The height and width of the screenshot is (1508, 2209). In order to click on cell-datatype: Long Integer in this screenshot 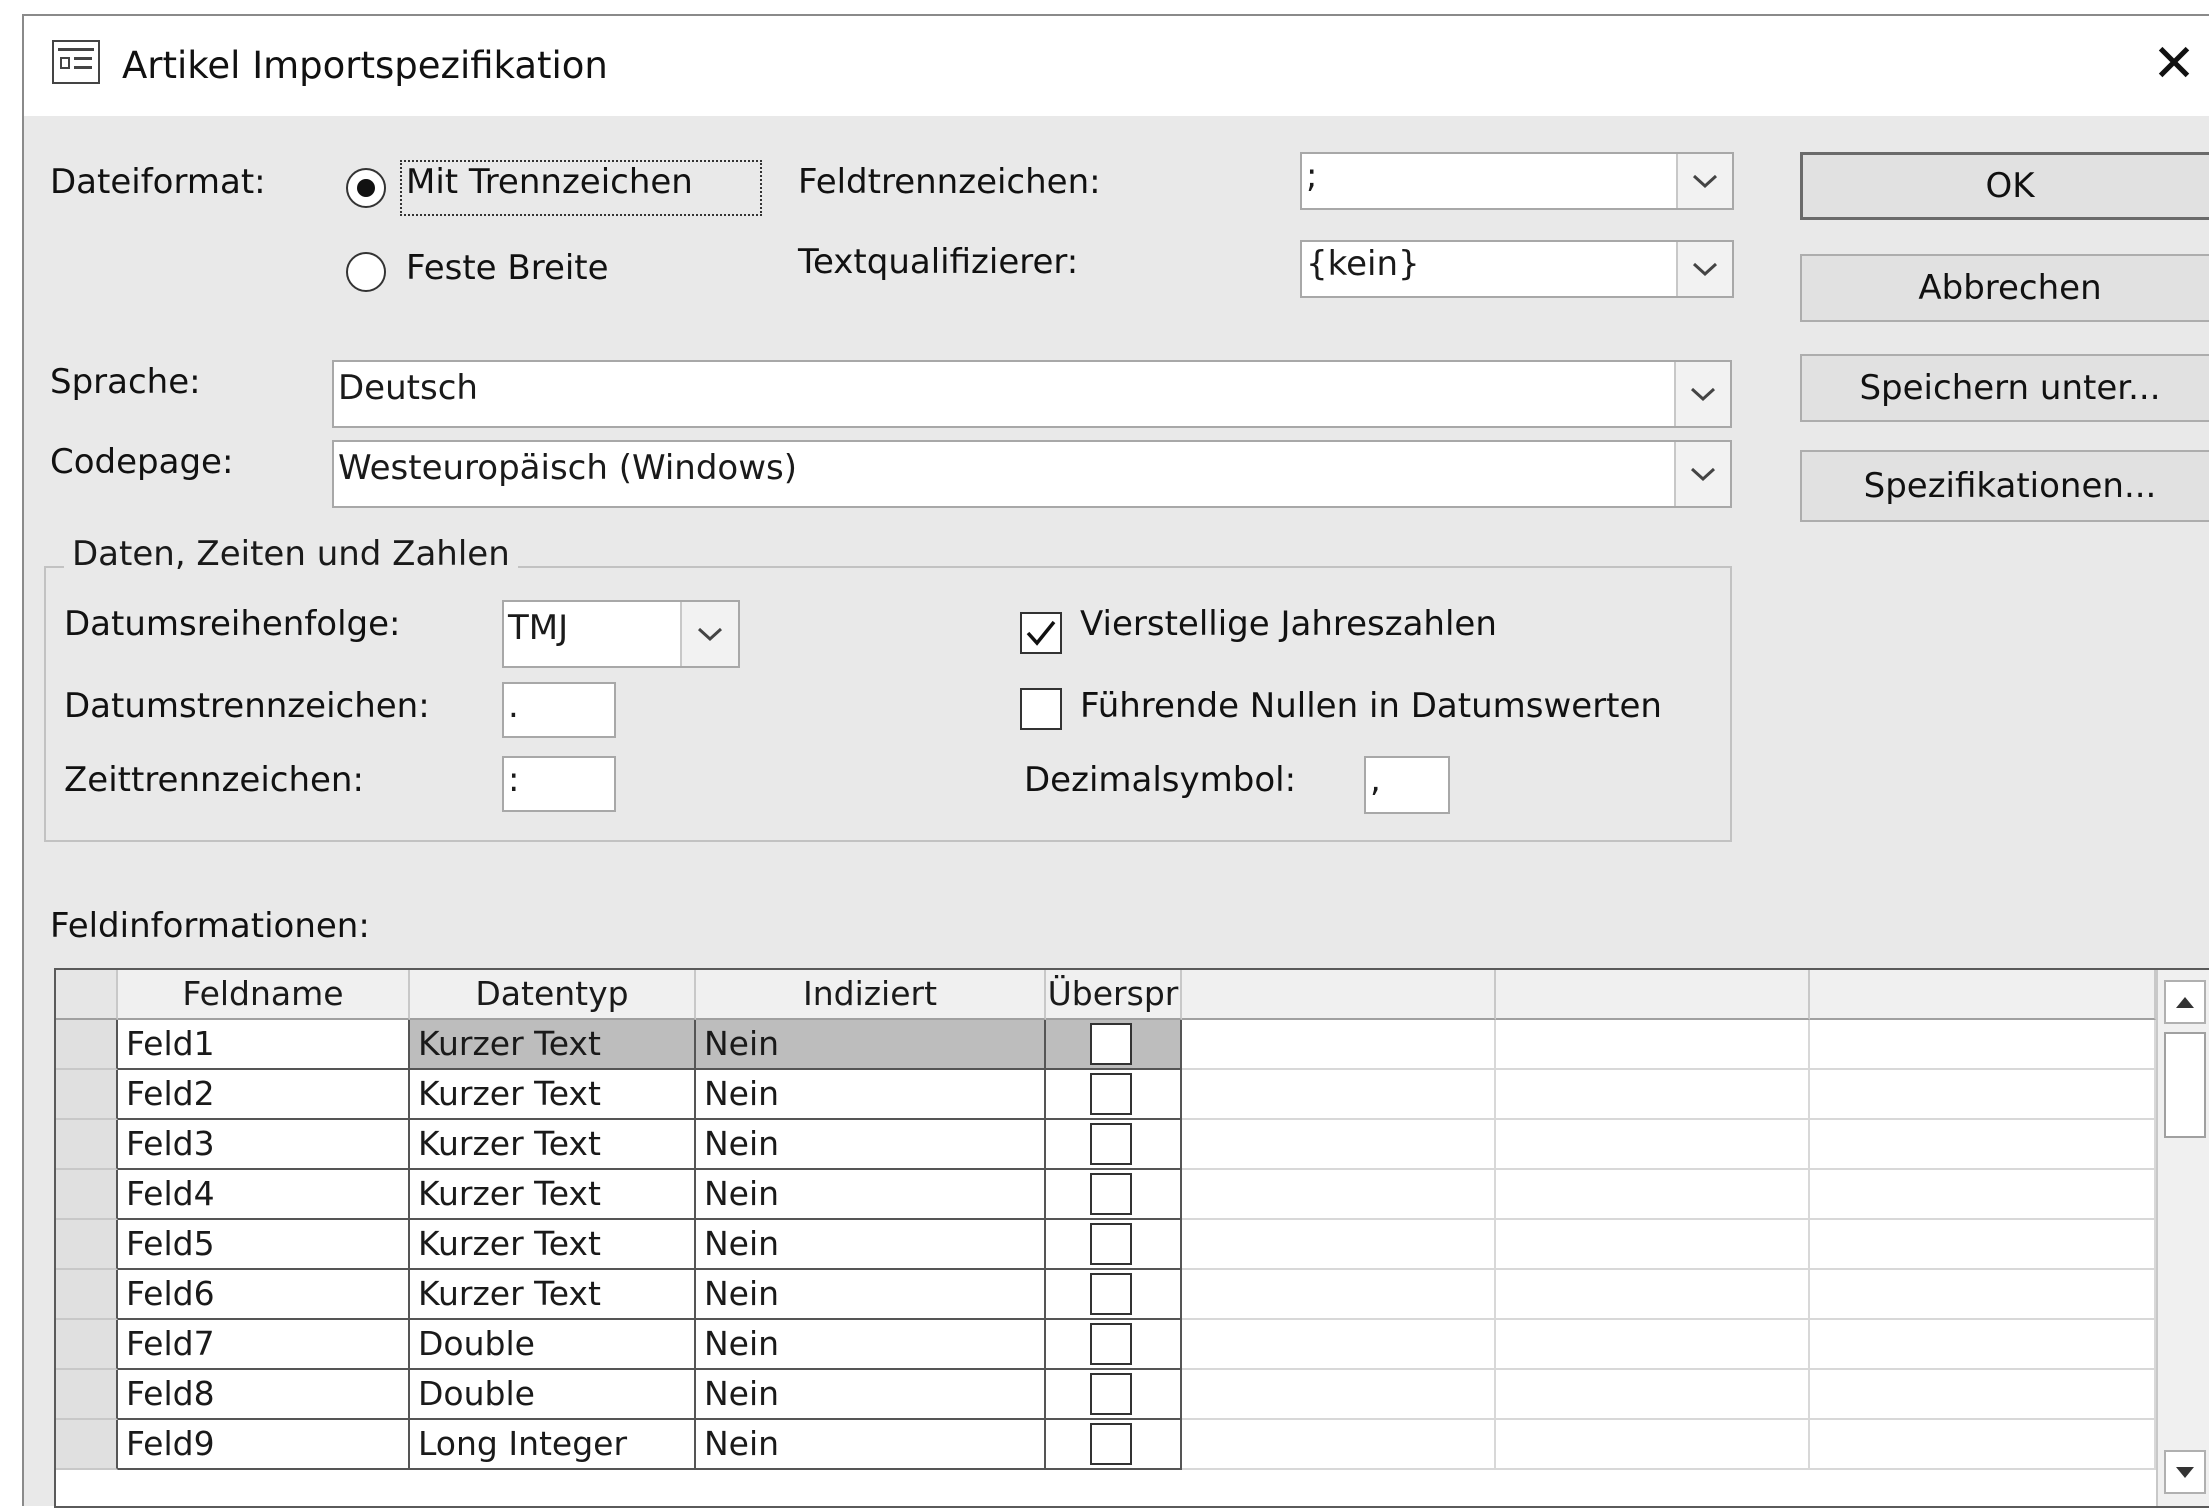, I will do `click(553, 1445)`.